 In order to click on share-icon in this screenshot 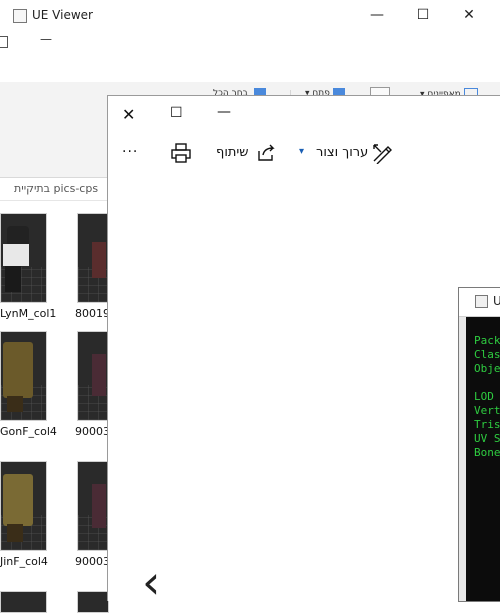, I will do `click(267, 153)`.